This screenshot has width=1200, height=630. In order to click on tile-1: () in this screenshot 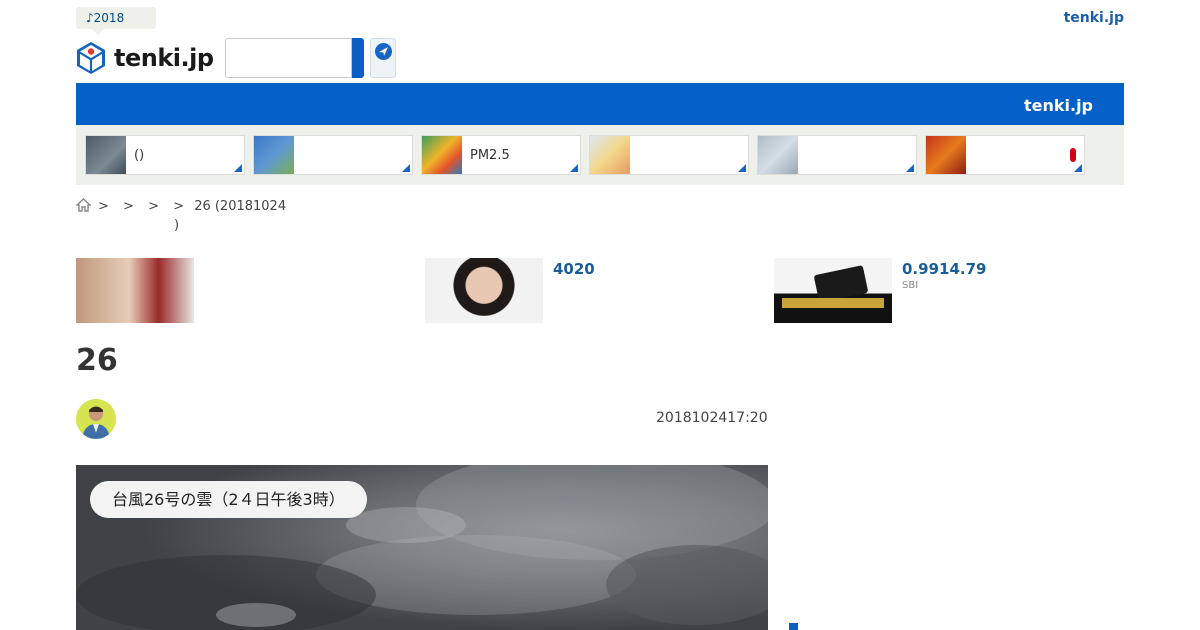, I will do `click(165, 155)`.